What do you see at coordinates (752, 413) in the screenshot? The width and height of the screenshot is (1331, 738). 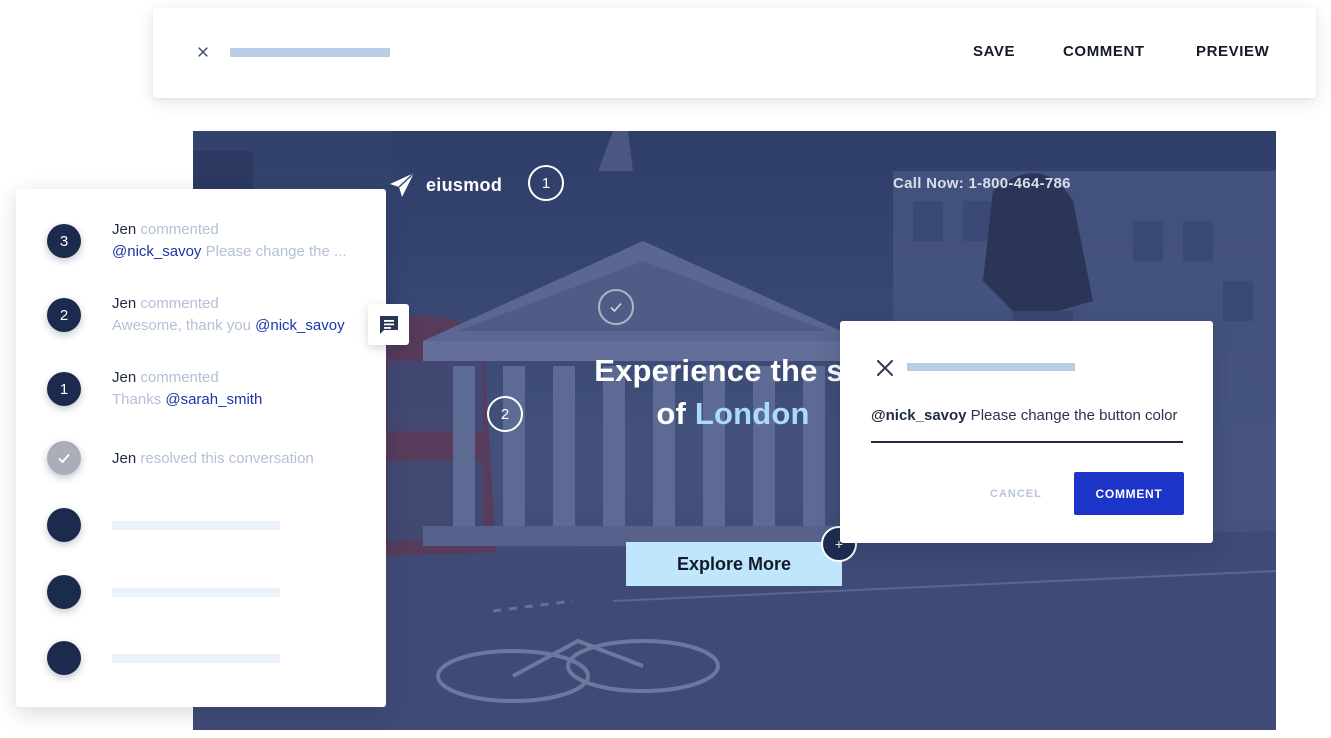 I see `headline-accent: London` at bounding box center [752, 413].